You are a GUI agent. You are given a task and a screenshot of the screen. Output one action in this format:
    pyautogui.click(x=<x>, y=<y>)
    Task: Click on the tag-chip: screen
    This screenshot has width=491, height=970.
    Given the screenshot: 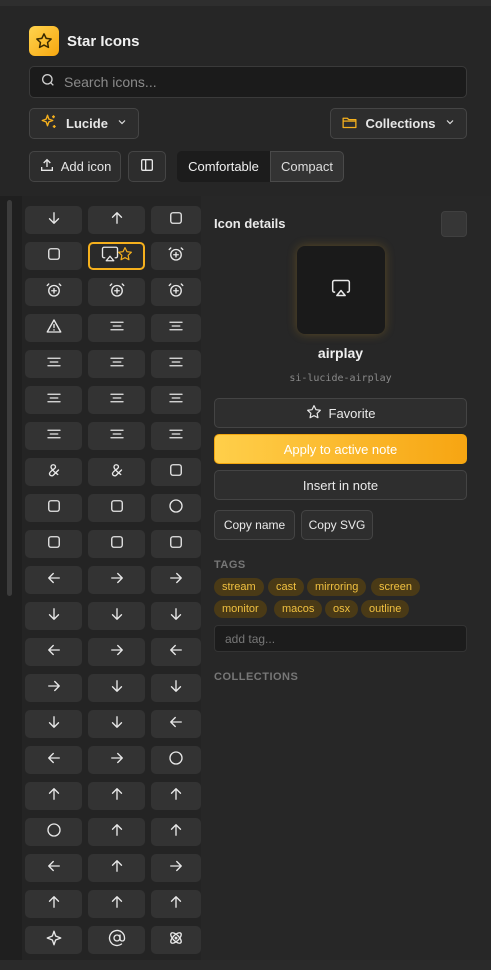 What is the action you would take?
    pyautogui.click(x=396, y=587)
    